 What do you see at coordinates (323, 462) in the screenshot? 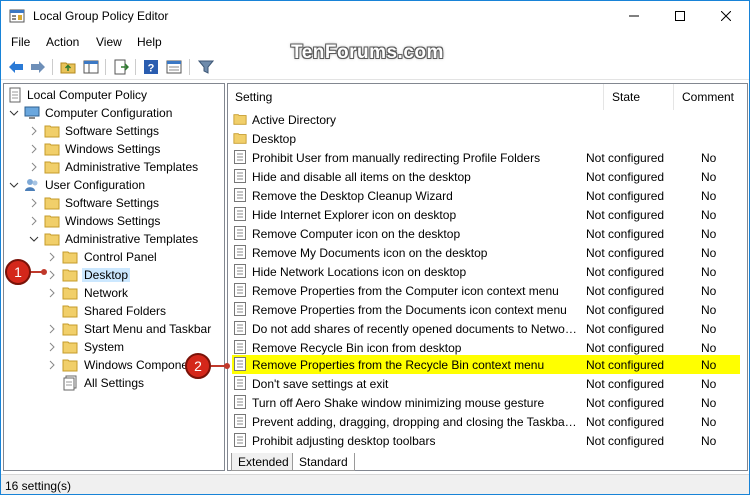
I see `tab-standard: Standard` at bounding box center [323, 462].